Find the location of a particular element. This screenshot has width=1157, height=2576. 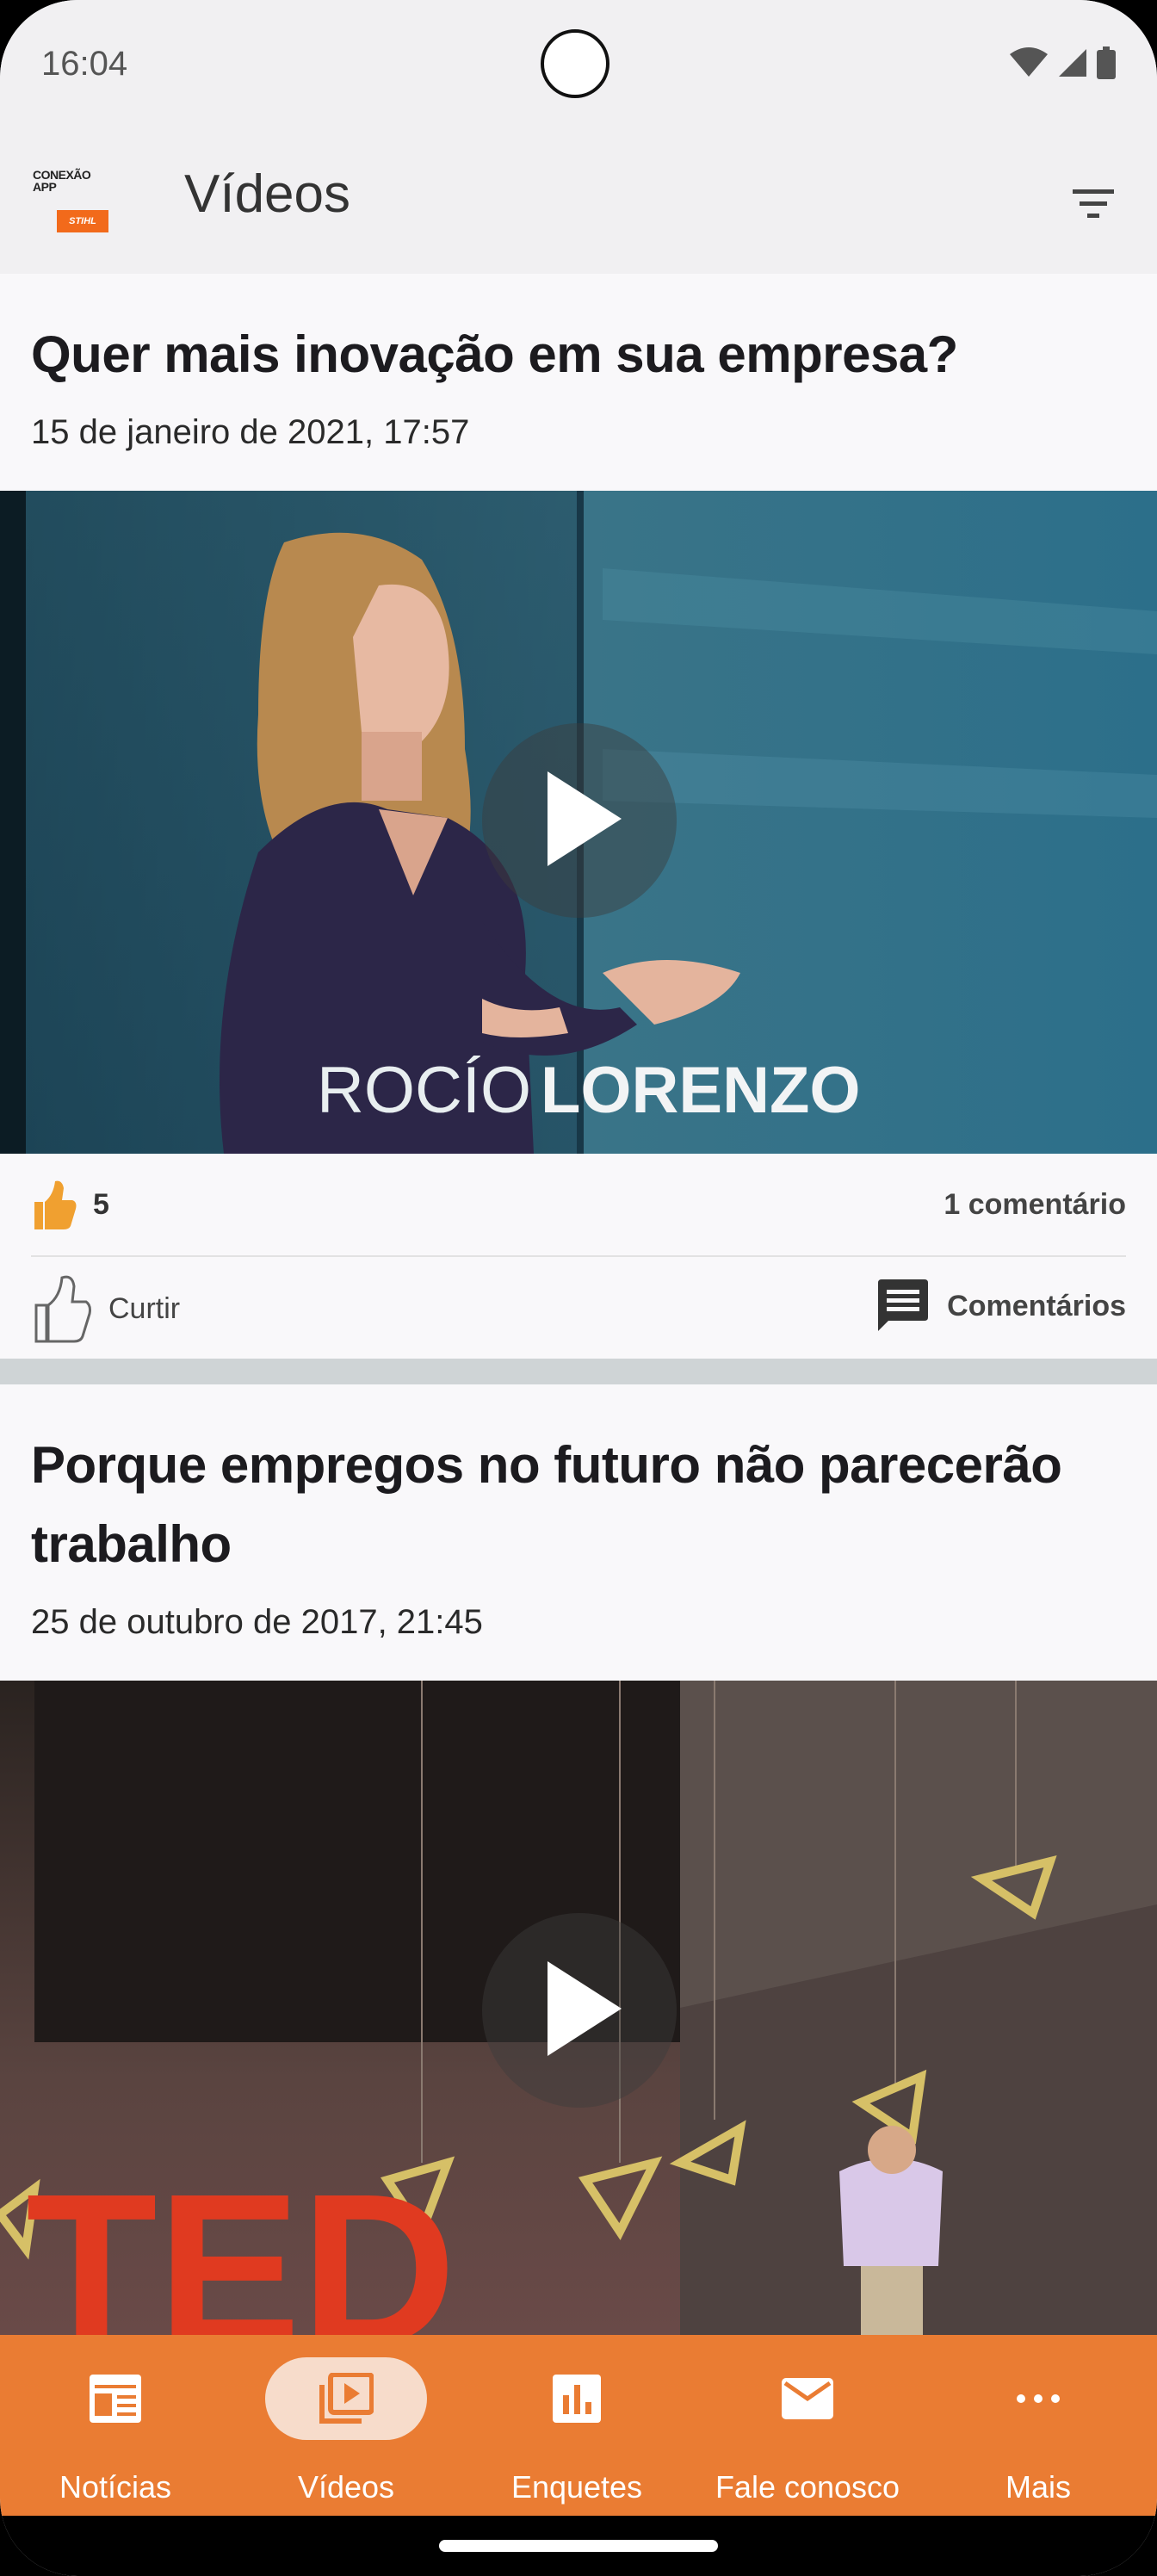

video-library-icon is located at coordinates (346, 2398).